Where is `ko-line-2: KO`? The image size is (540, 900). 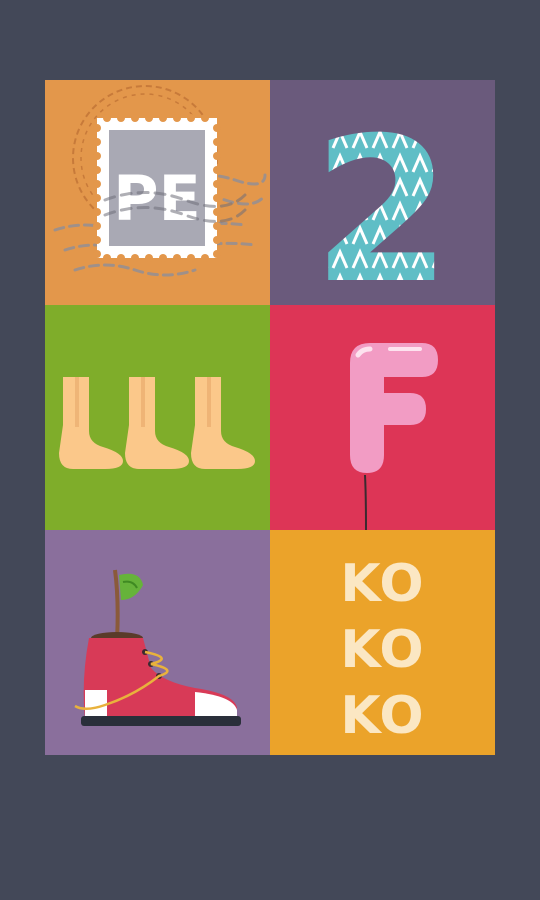
ko-line-2: KO is located at coordinates (382, 650).